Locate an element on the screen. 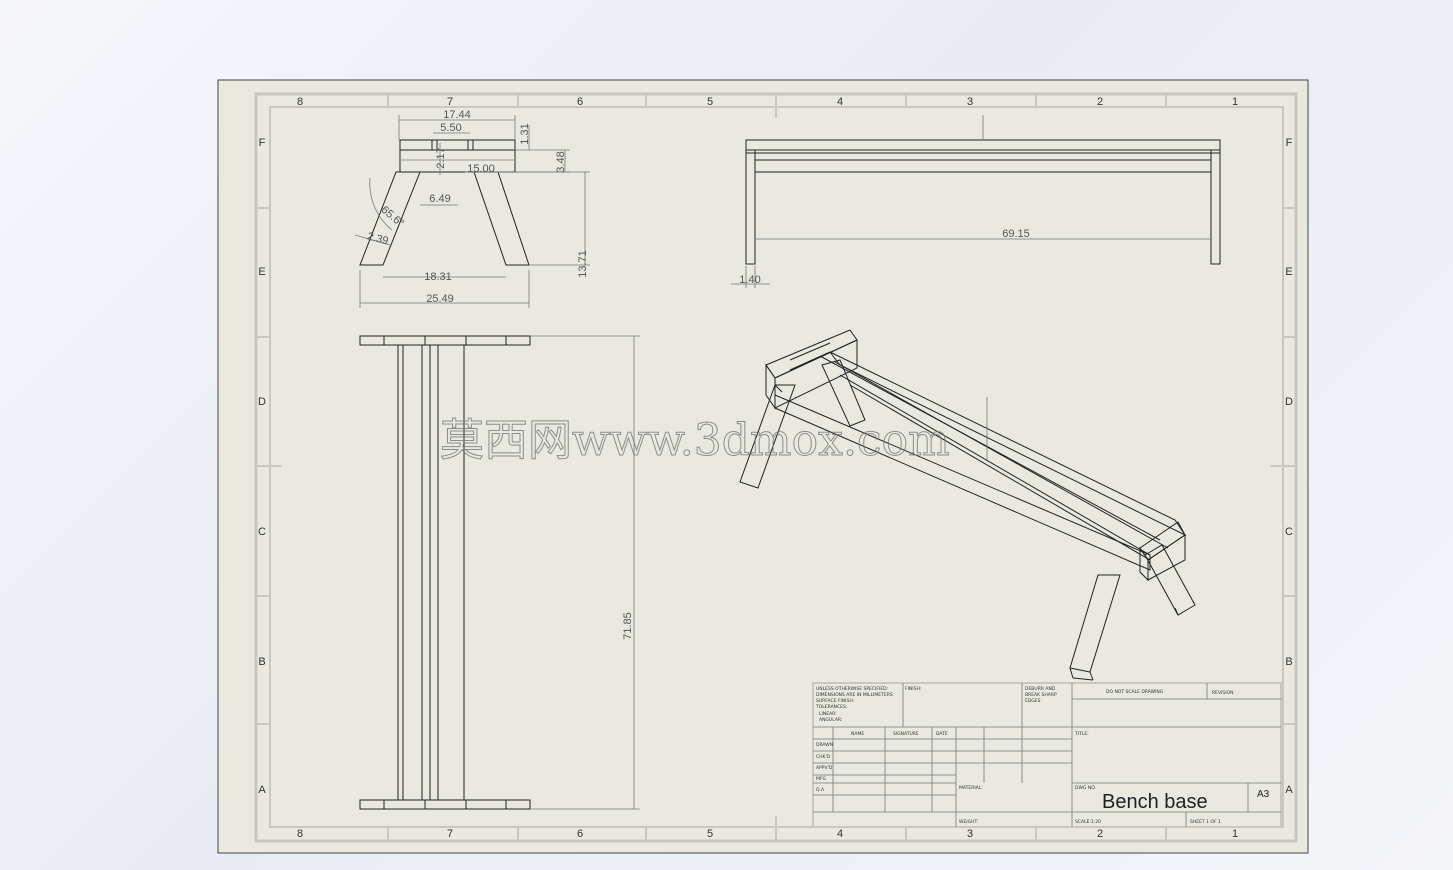 This screenshot has width=1453, height=870. tb-note: LINEAR: is located at coordinates (828, 714).